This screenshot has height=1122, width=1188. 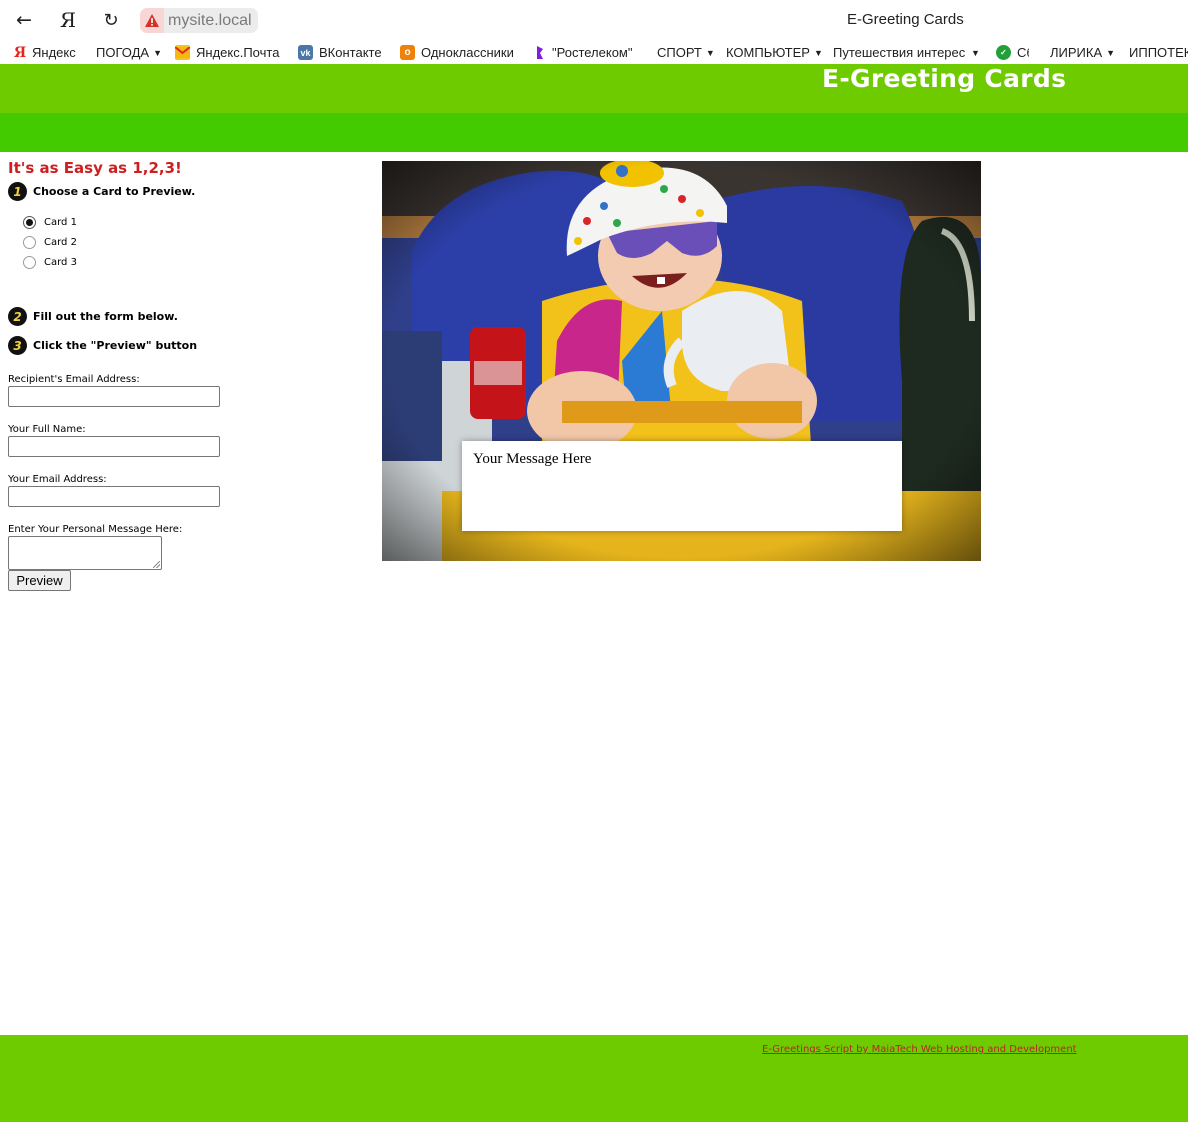 I want to click on bookmark-rostelecom: "Ростелеком", so click(x=583, y=52).